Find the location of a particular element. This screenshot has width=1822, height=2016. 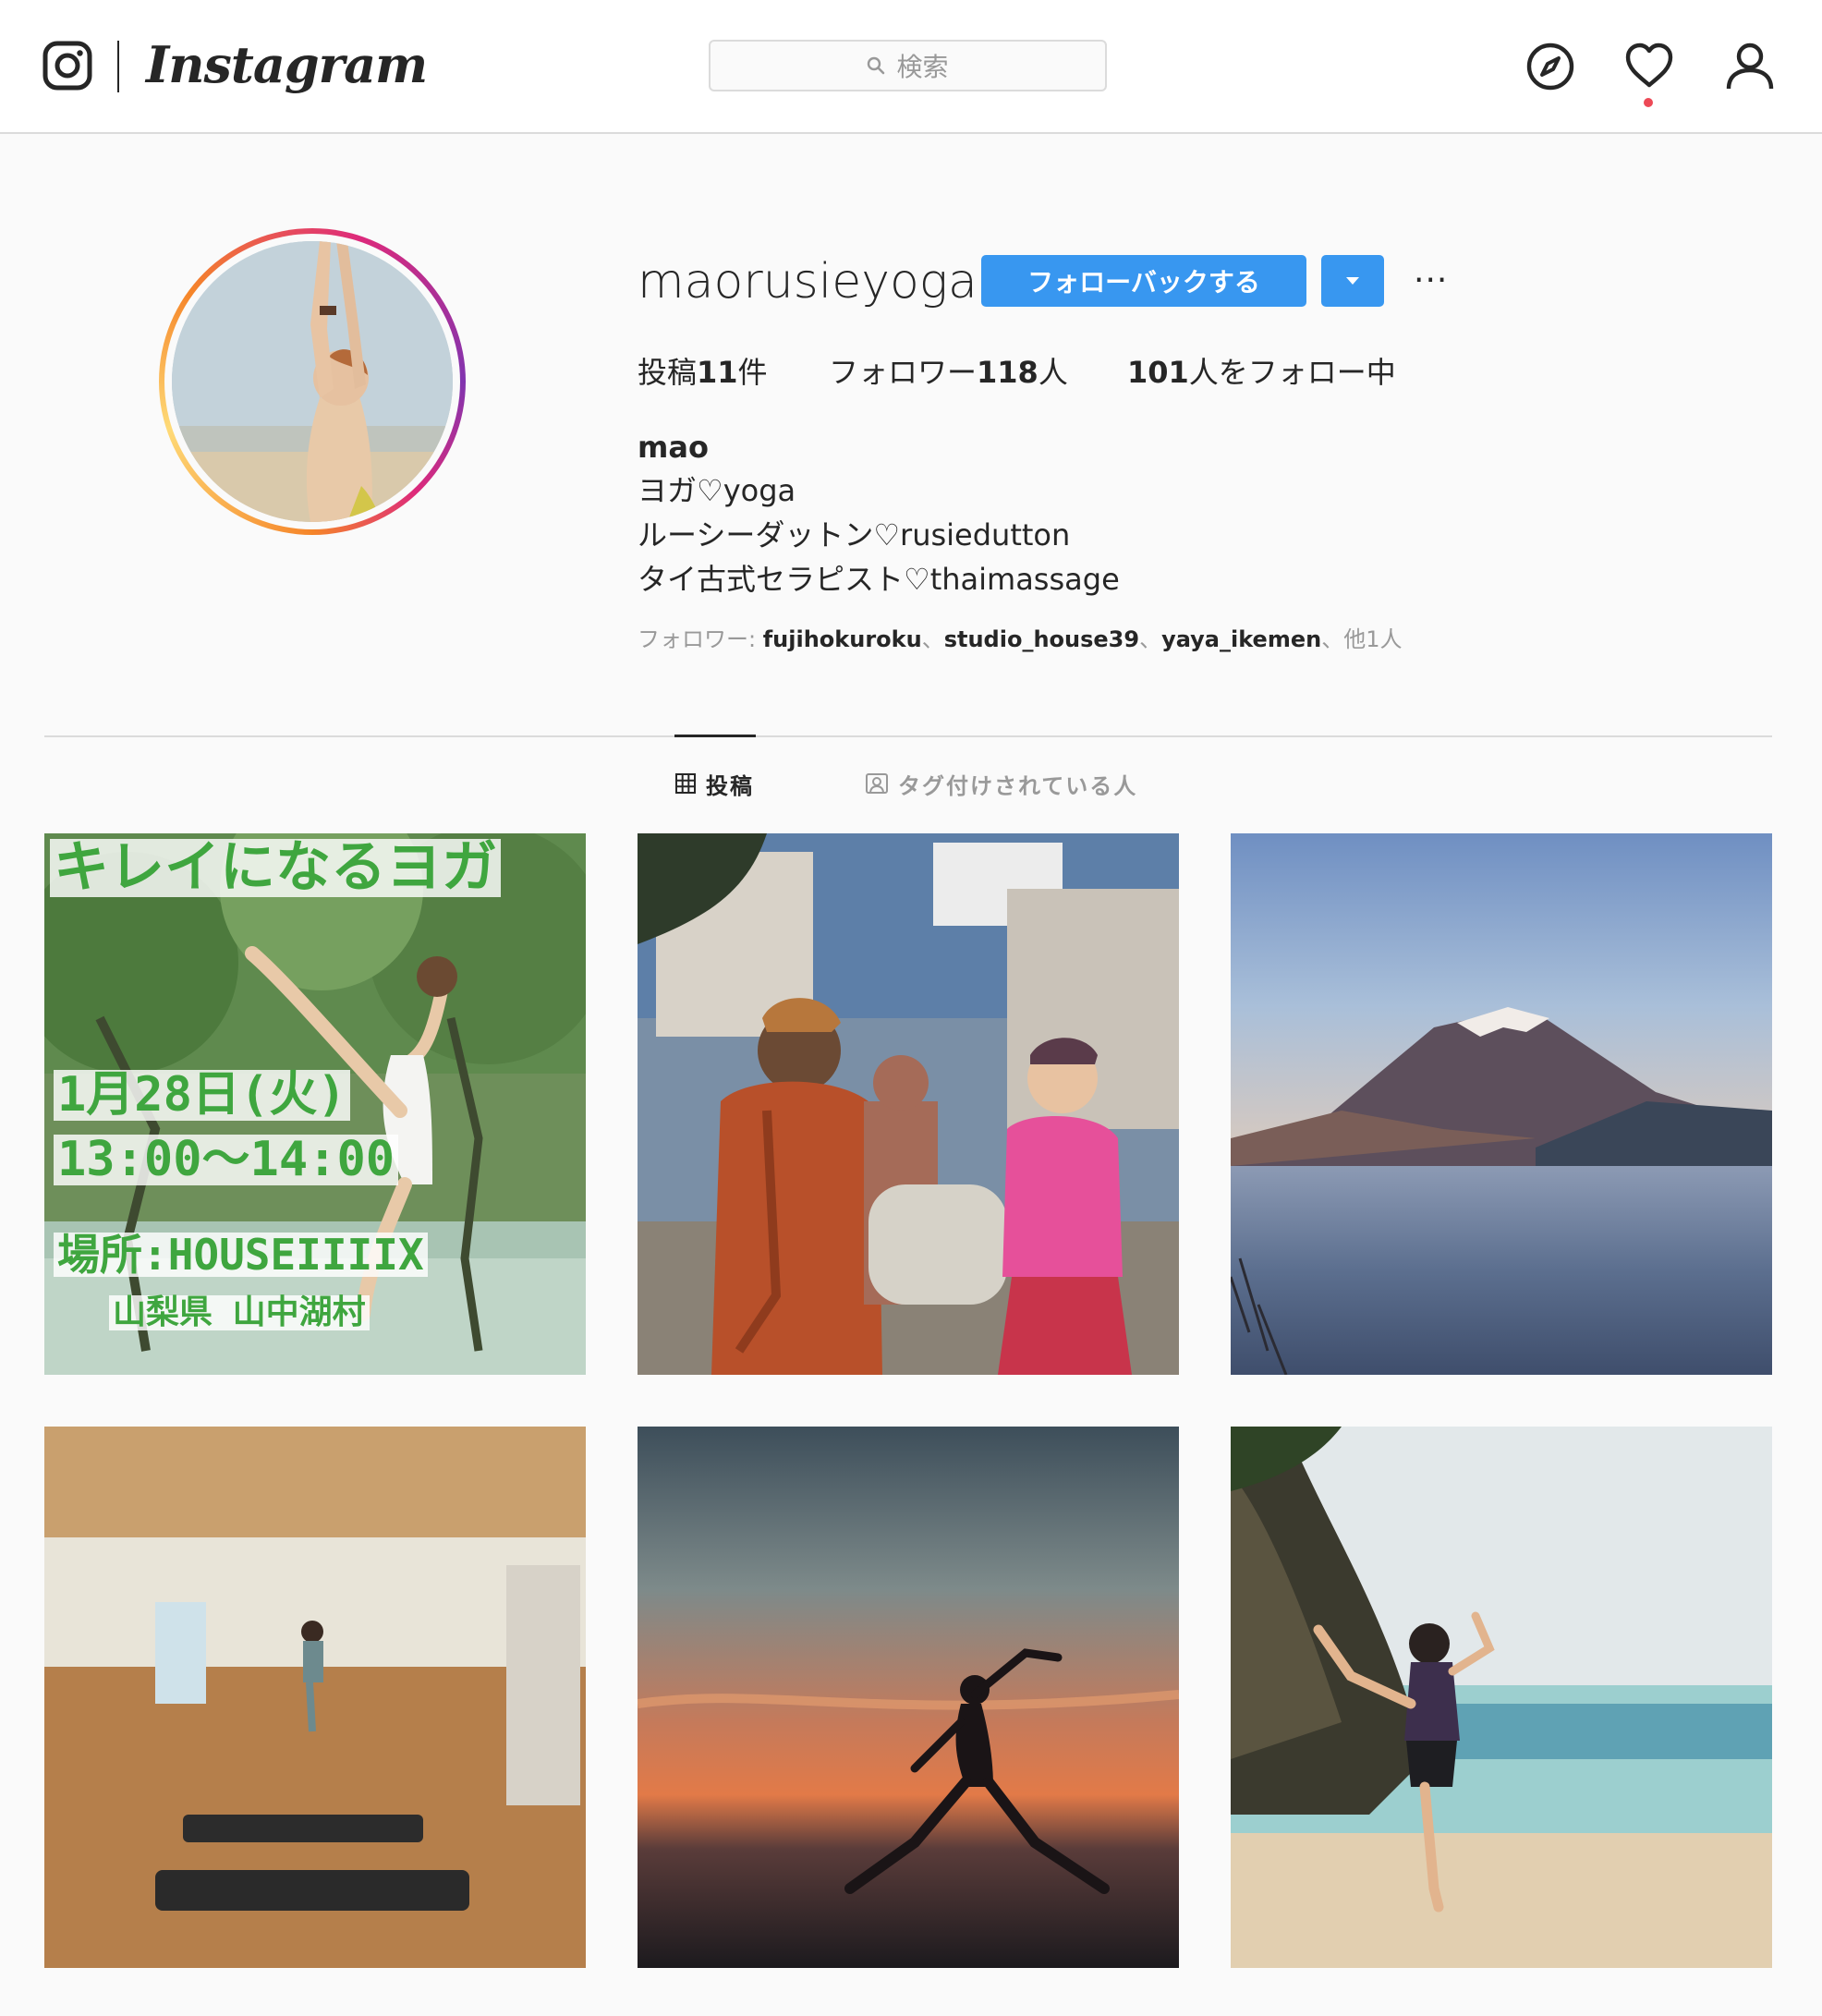

posts-stat-count: 11 is located at coordinates (717, 372).